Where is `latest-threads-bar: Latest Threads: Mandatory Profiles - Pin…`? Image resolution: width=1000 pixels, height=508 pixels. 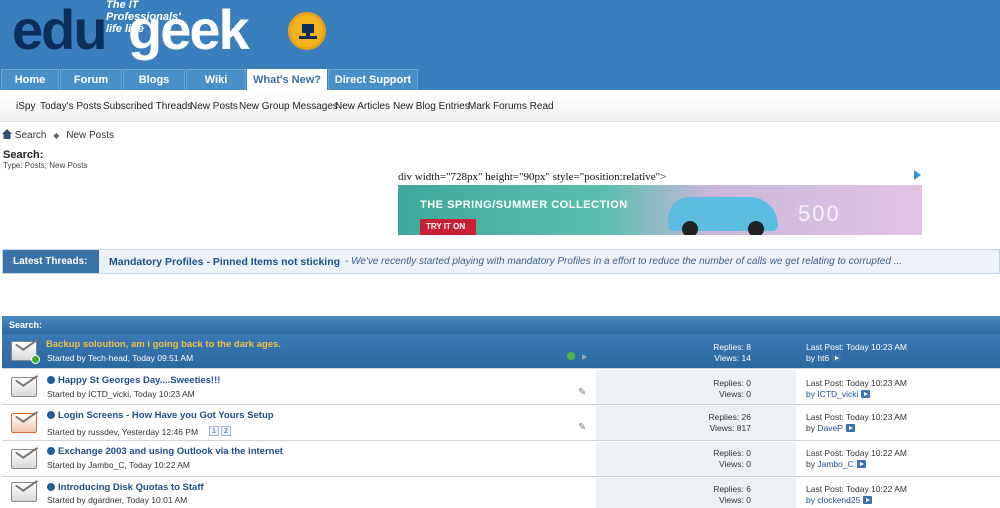
latest-threads-bar: Latest Threads: Mandatory Profiles - Pin… is located at coordinates (501, 261).